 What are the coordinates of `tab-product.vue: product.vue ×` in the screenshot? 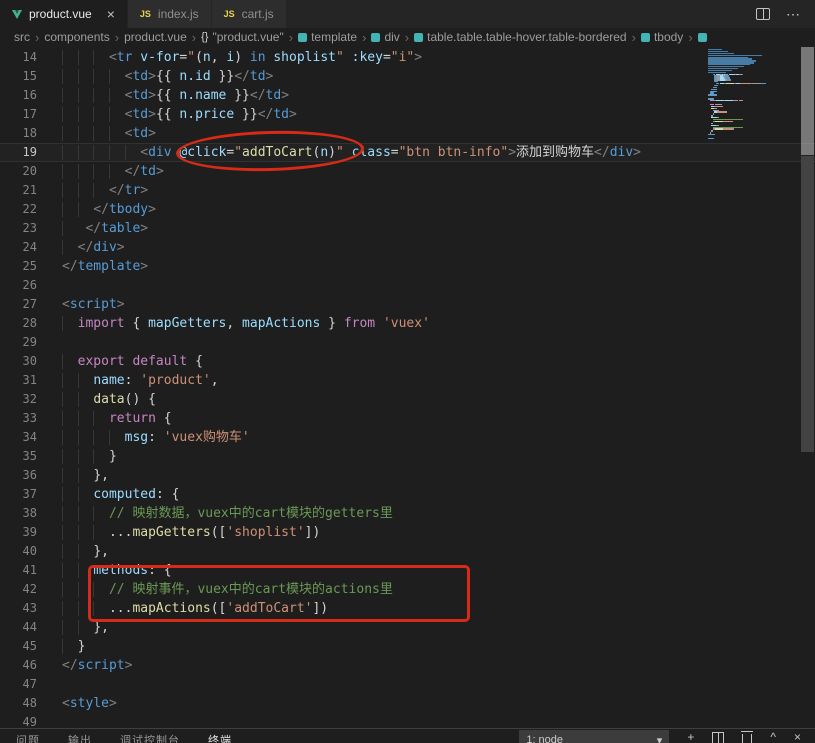 It's located at (64, 14).